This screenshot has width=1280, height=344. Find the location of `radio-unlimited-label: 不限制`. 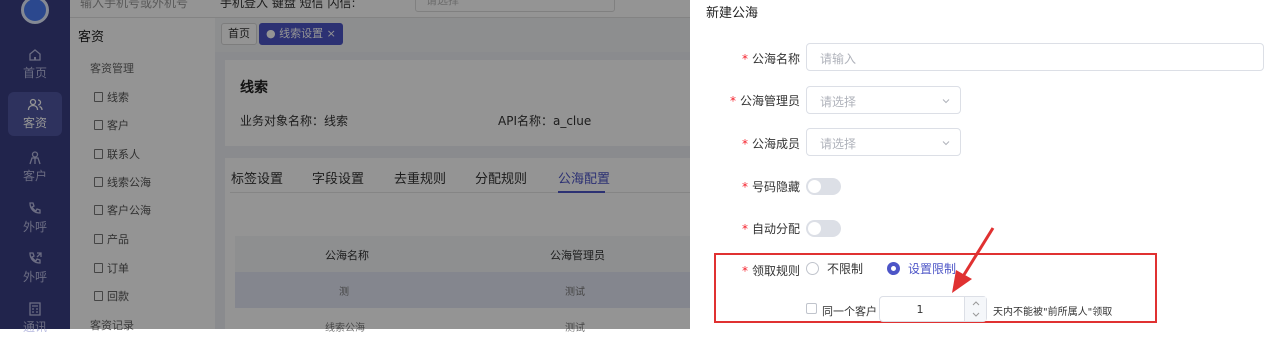

radio-unlimited-label: 不限制 is located at coordinates (845, 268).